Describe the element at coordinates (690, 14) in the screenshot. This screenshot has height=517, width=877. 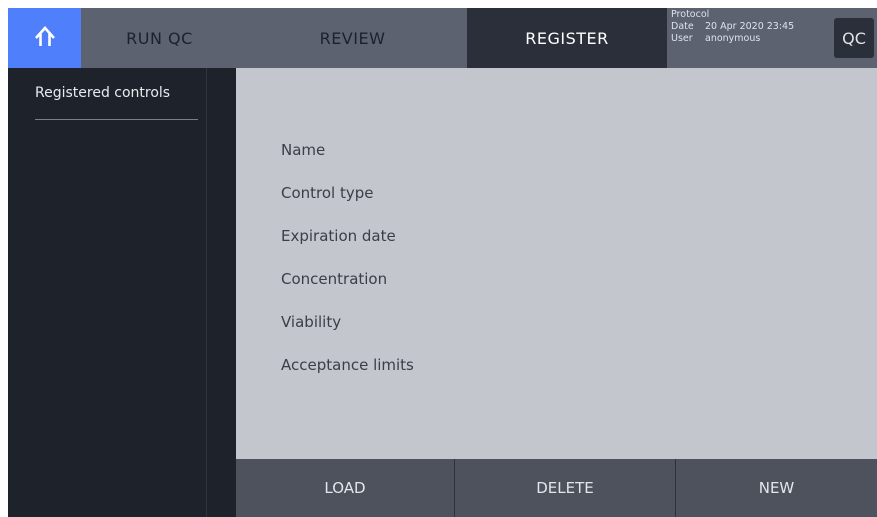
I see `protocol-label: Protocol` at that location.